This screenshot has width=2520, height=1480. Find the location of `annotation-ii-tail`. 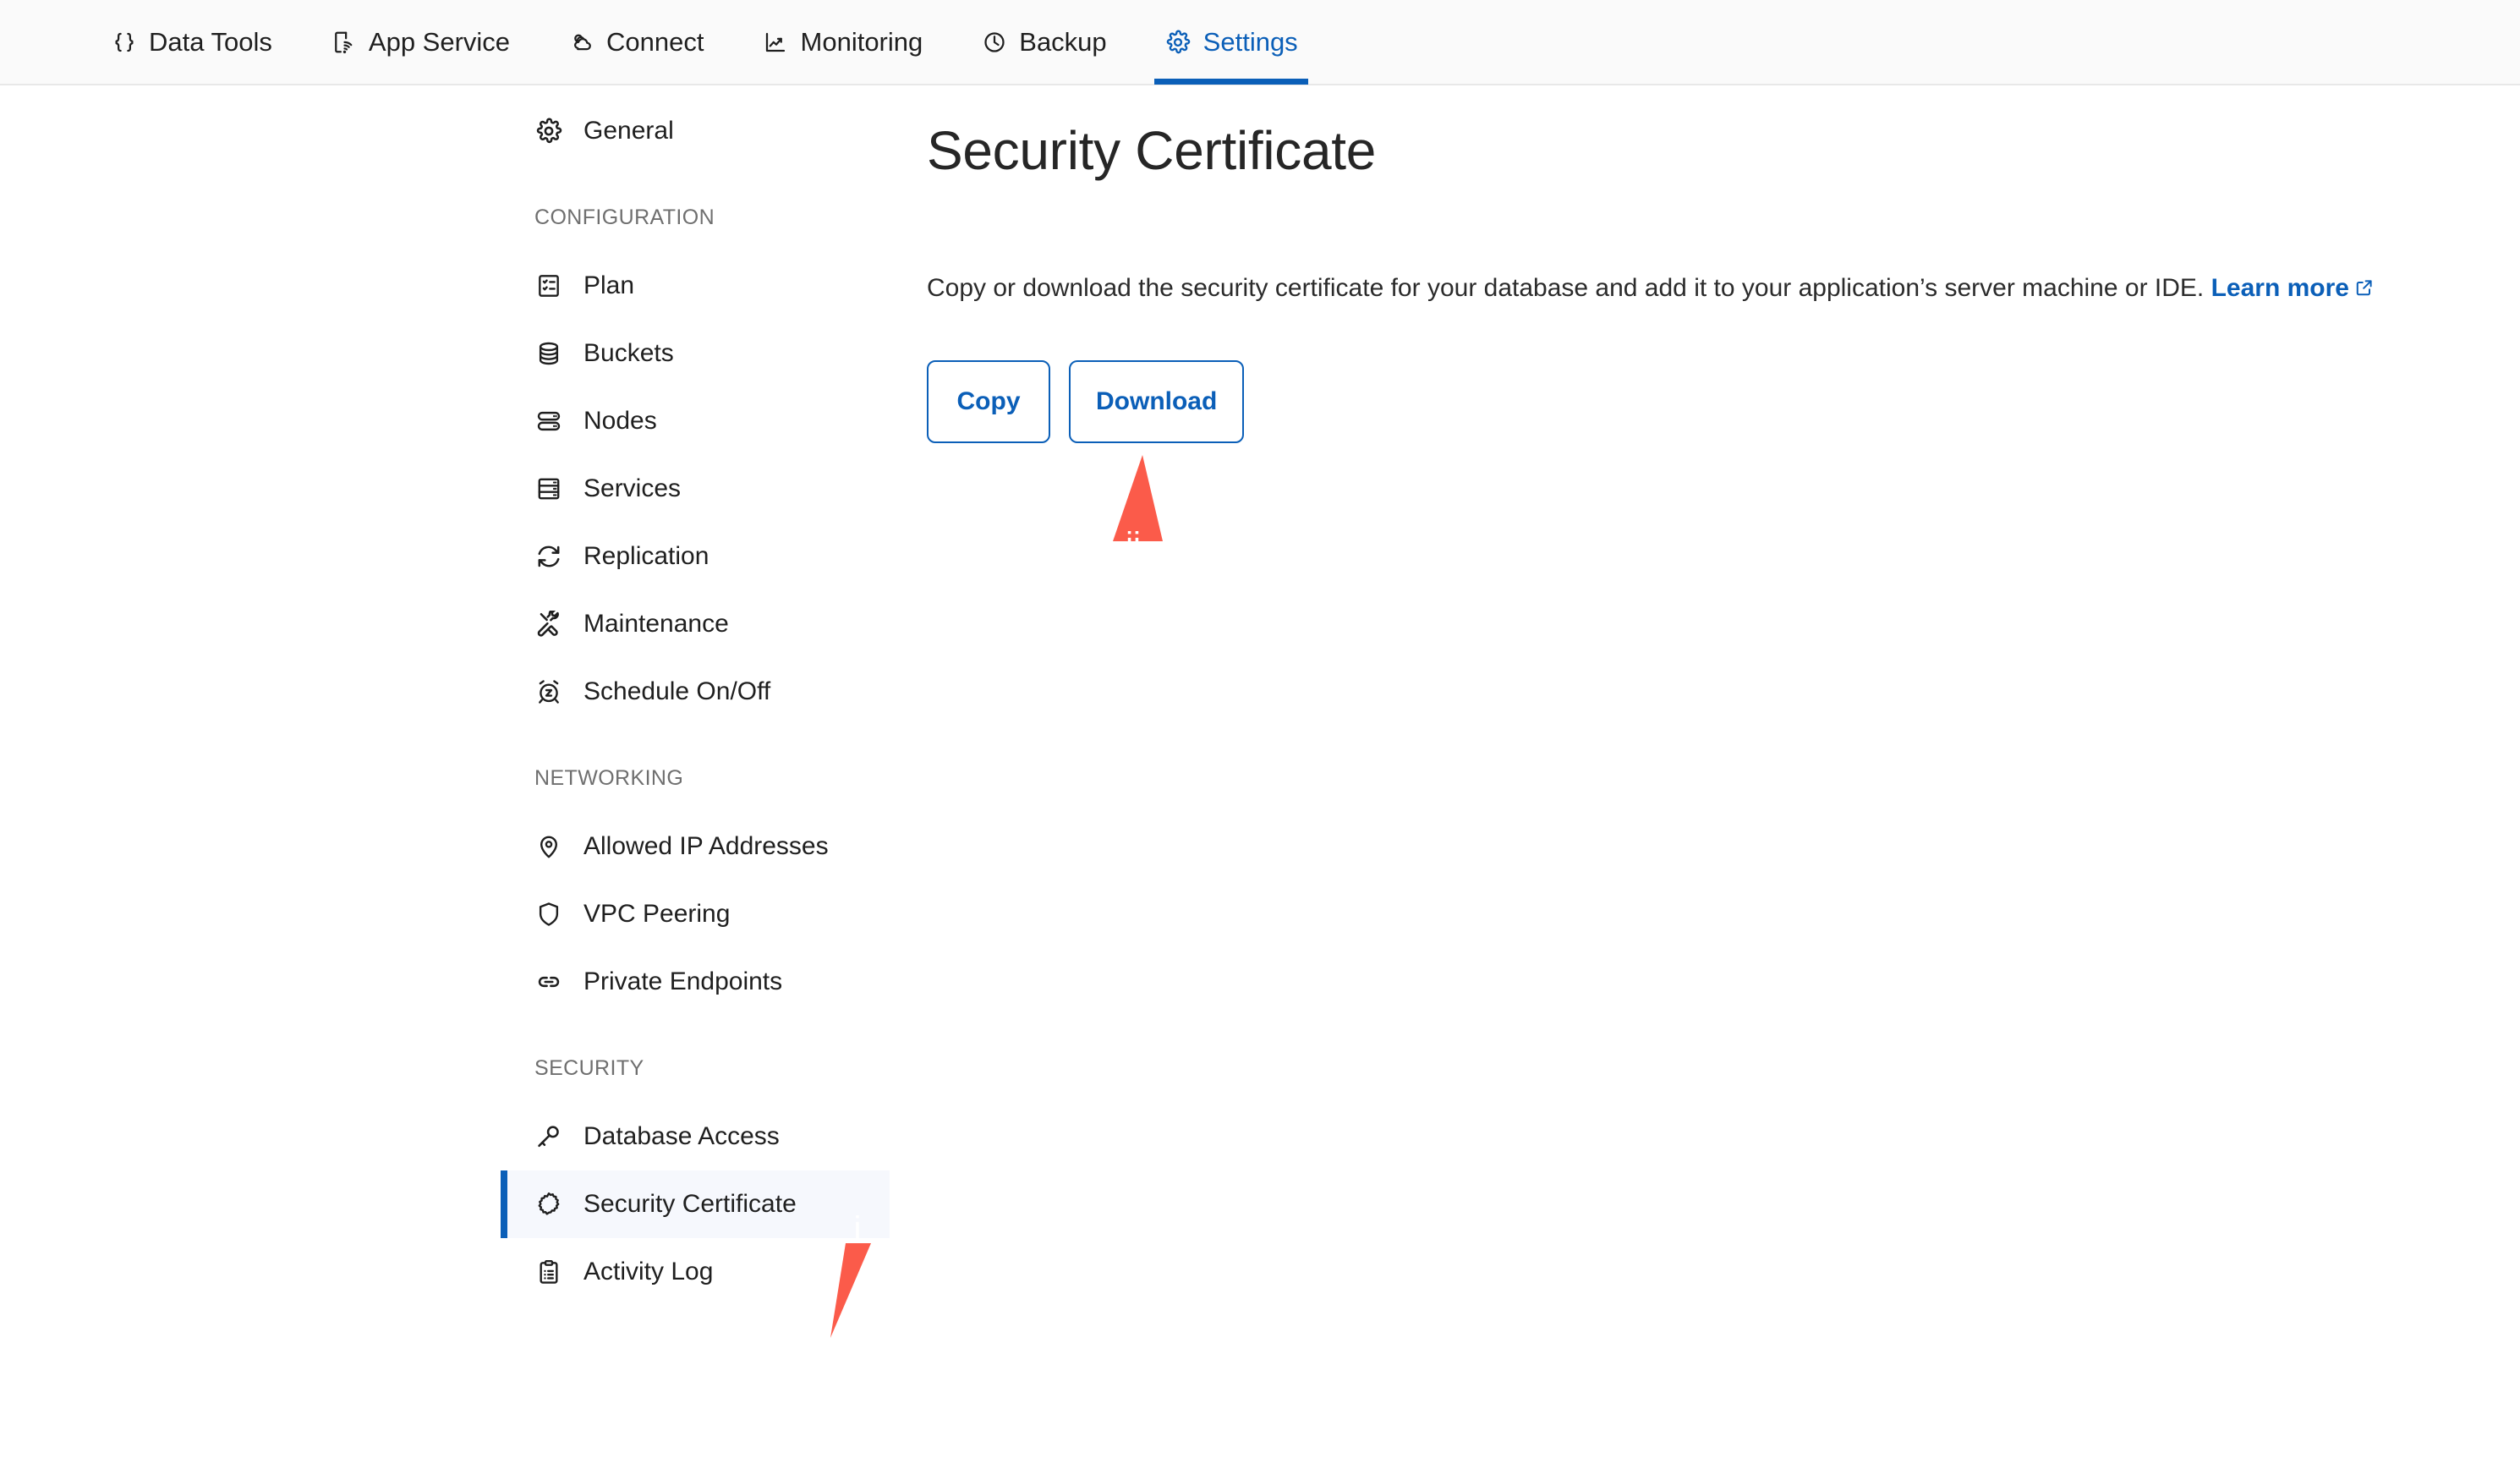

annotation-ii-tail is located at coordinates (1138, 498).